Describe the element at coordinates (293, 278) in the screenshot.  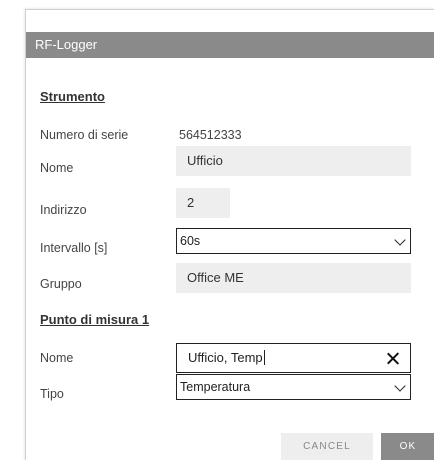
I see `group-field: Office ME` at that location.